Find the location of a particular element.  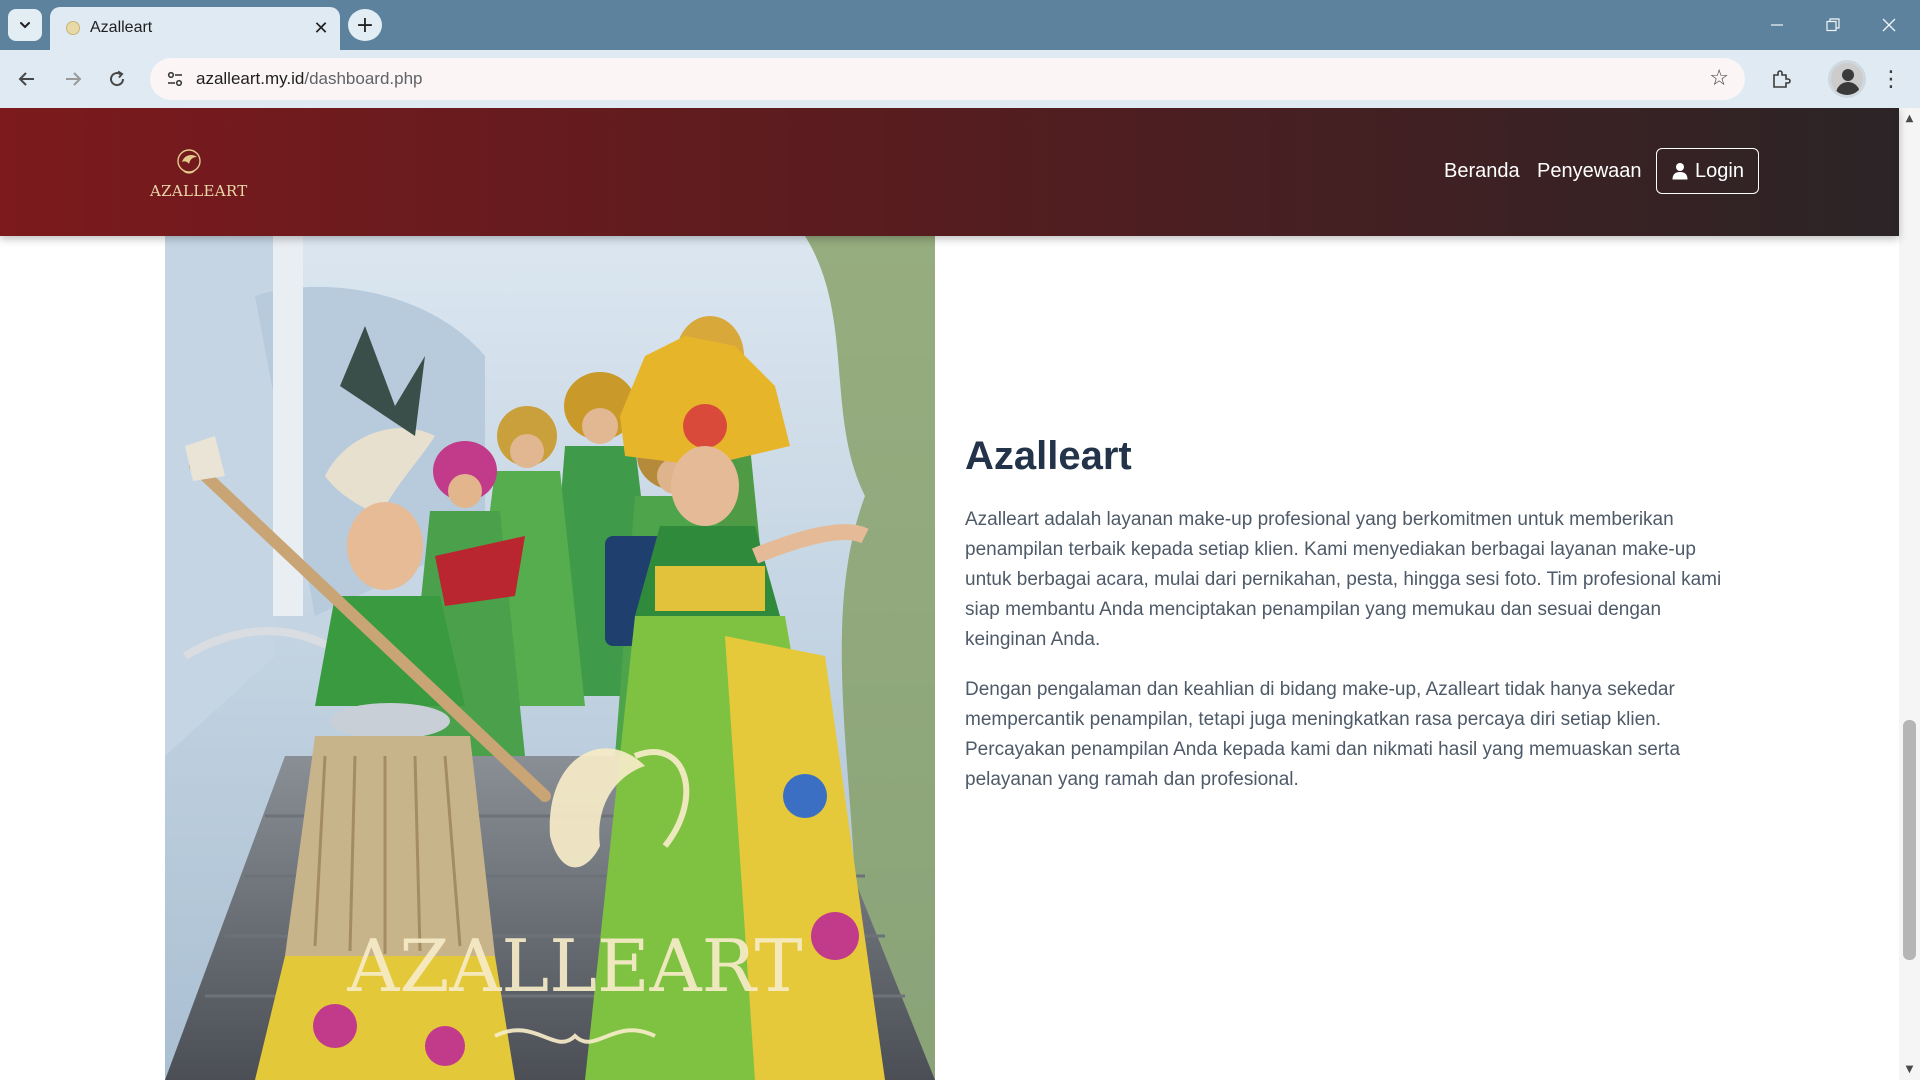

browser-tab-strip: Azalleart ✕ + is located at coordinates (960, 25).